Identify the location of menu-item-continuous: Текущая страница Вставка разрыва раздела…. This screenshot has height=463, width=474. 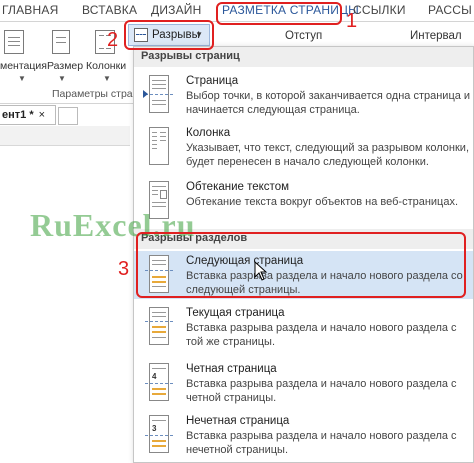
(303, 328).